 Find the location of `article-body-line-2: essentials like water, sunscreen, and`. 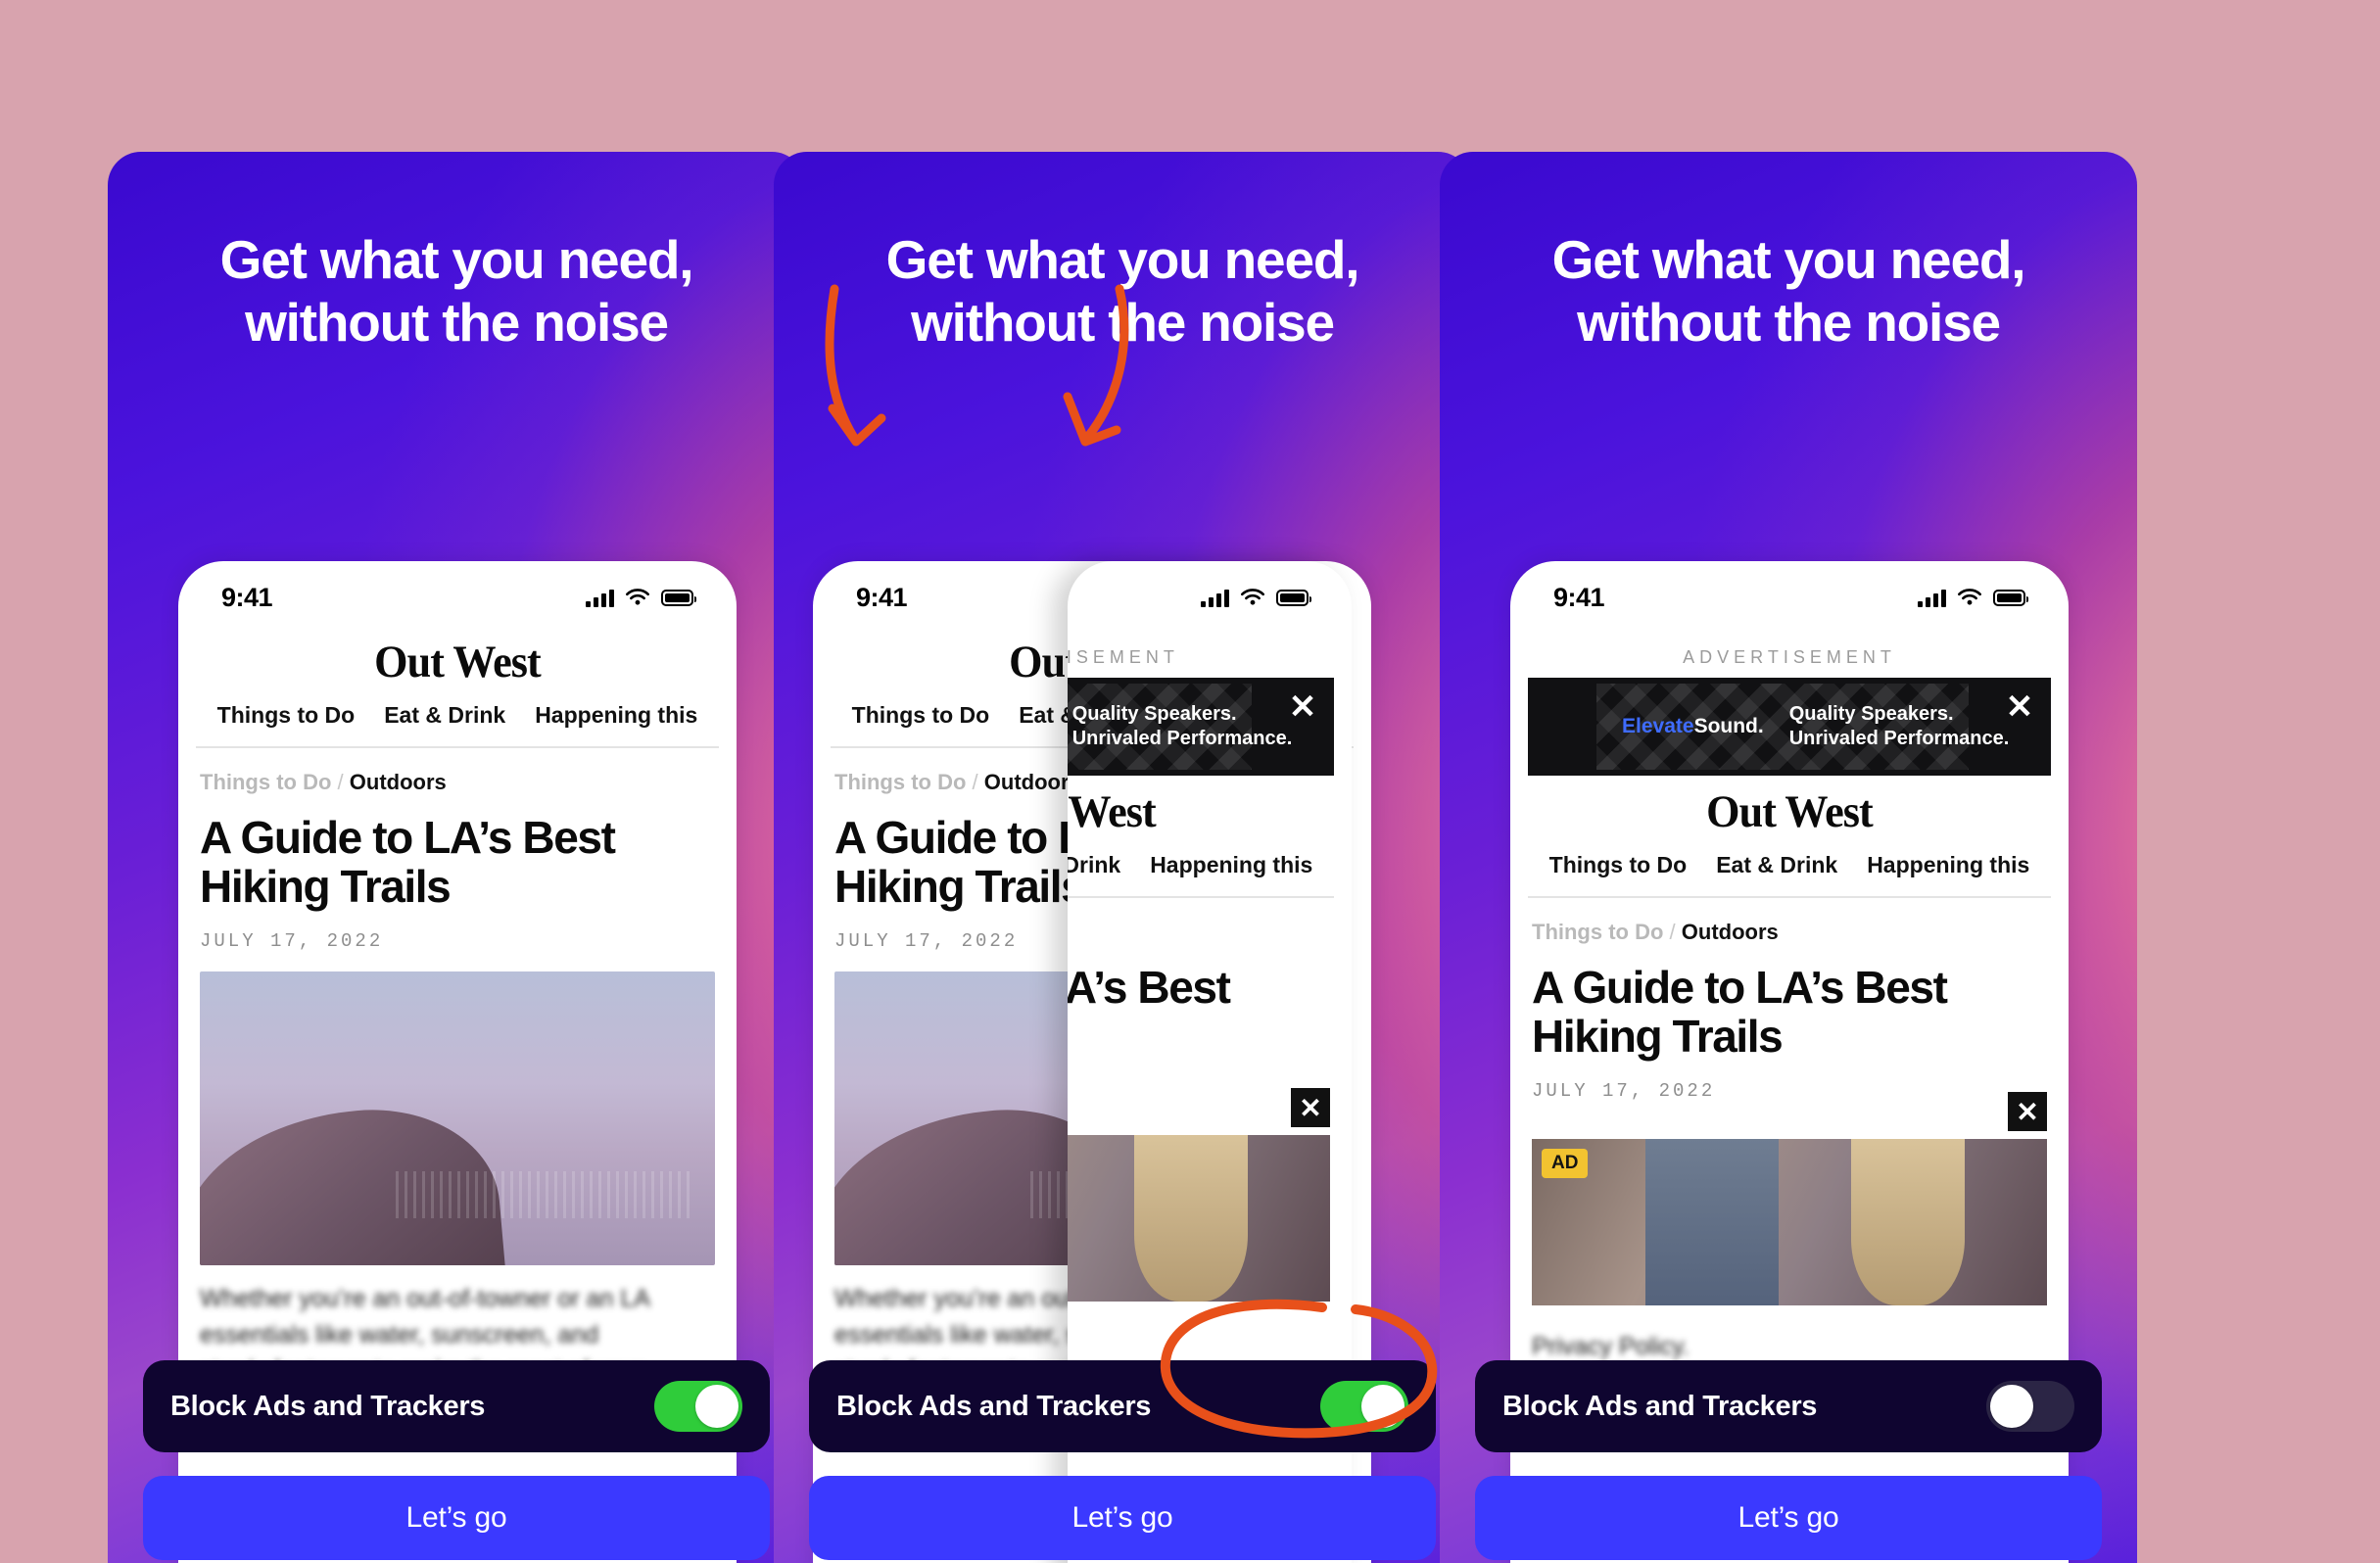

article-body-line-2: essentials like water, sunscreen, and is located at coordinates (399, 1334).